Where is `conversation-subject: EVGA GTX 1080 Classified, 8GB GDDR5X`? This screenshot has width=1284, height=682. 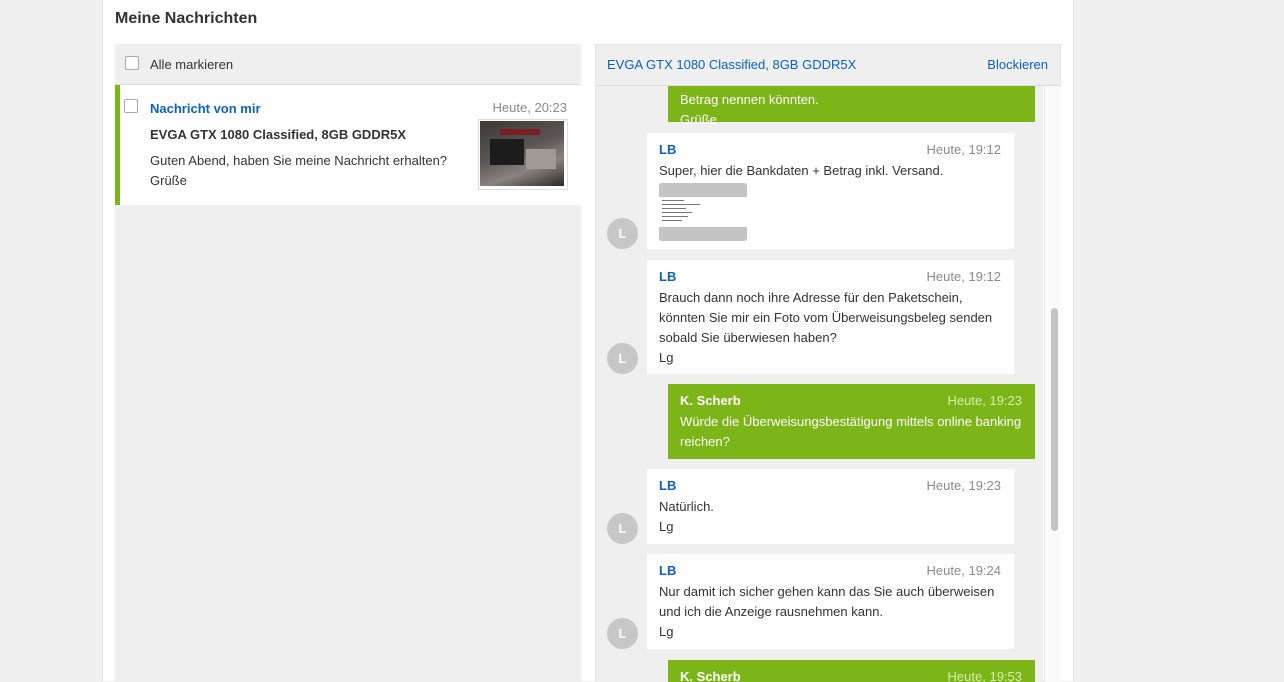
conversation-subject: EVGA GTX 1080 Classified, 8GB GDDR5X is located at coordinates (278, 134).